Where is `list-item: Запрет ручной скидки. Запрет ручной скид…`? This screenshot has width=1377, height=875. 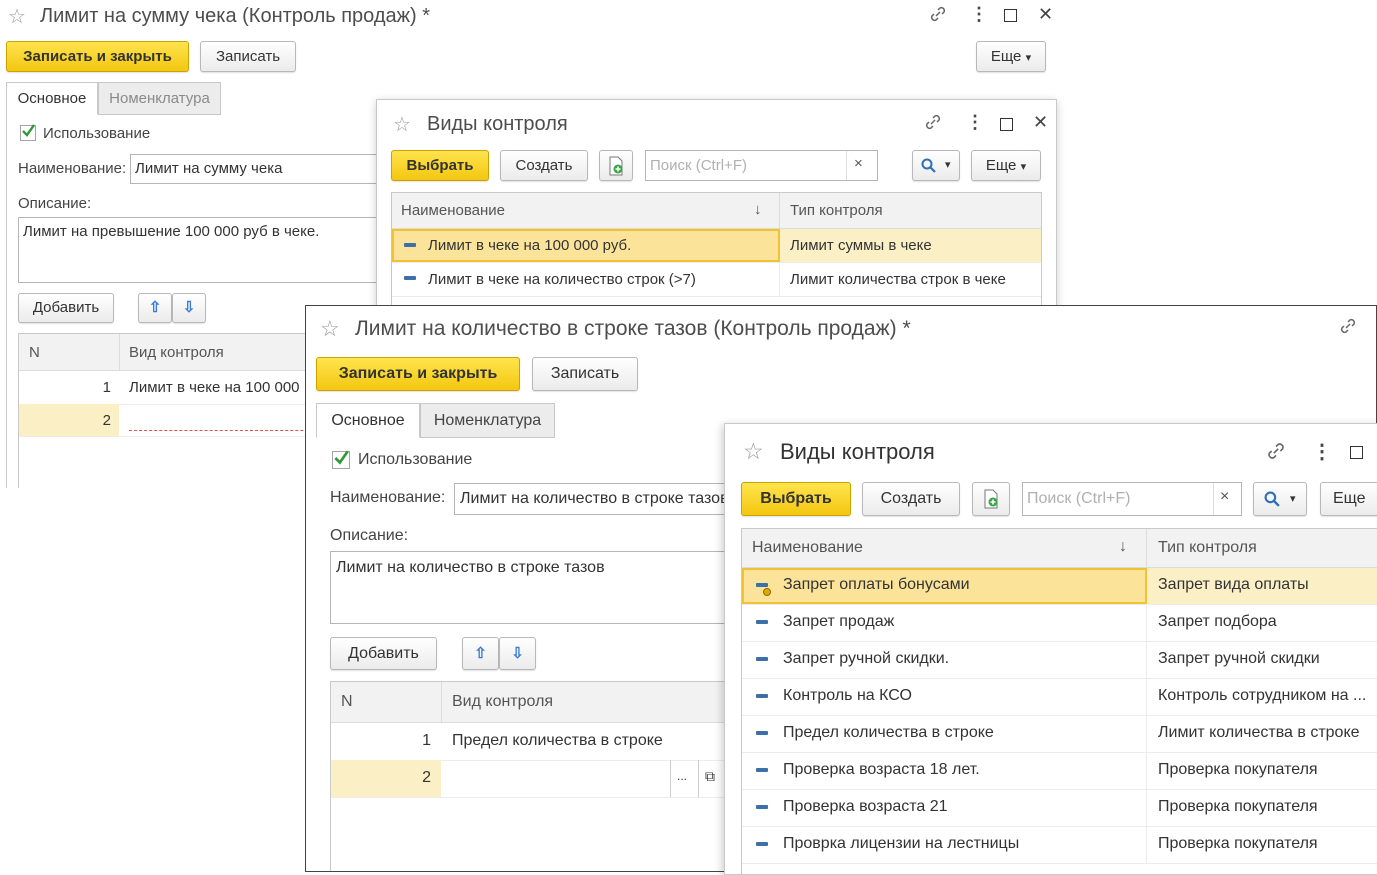 list-item: Запрет ручной скидки. Запрет ручной скид… is located at coordinates (1059, 660).